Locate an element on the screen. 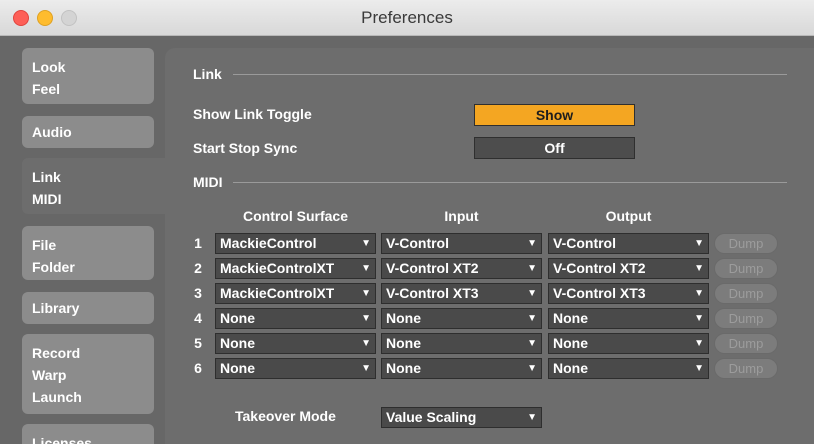 This screenshot has height=444, width=814. sidebar-item-link-midi: Link MIDI is located at coordinates (96, 186).